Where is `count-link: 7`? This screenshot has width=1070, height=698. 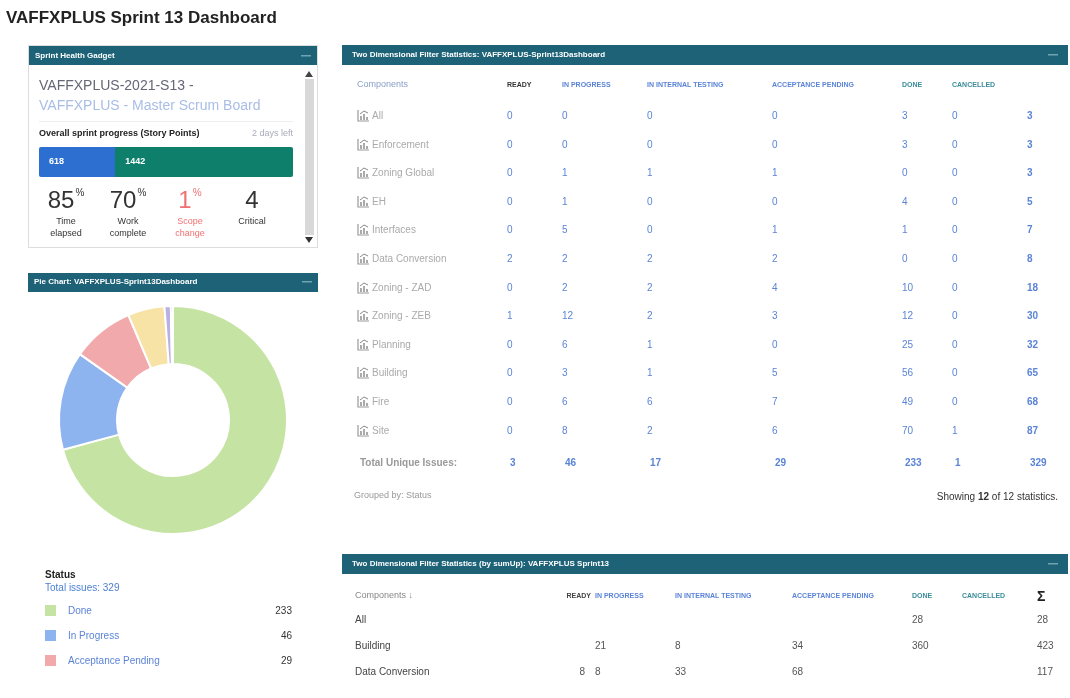 count-link: 7 is located at coordinates (837, 401).